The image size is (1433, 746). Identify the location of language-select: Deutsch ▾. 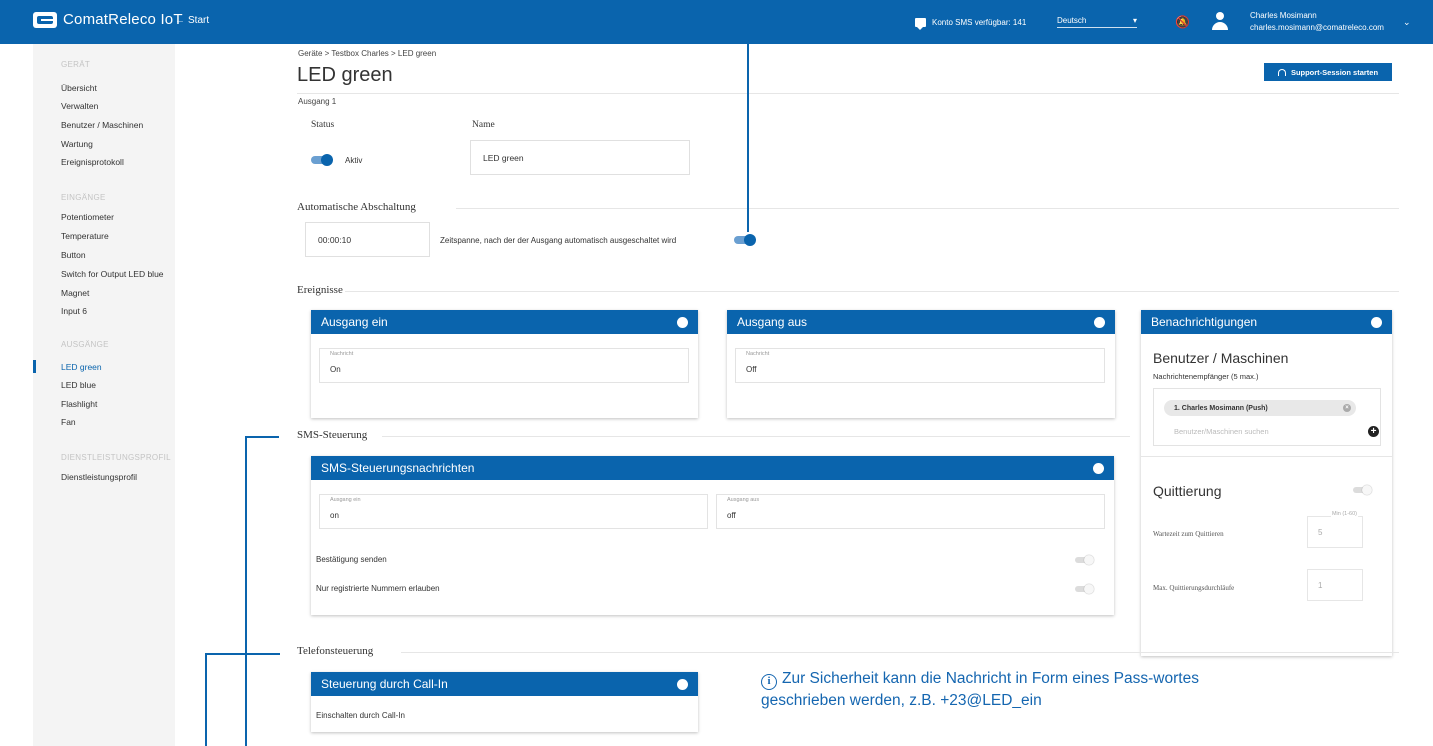
(1097, 22).